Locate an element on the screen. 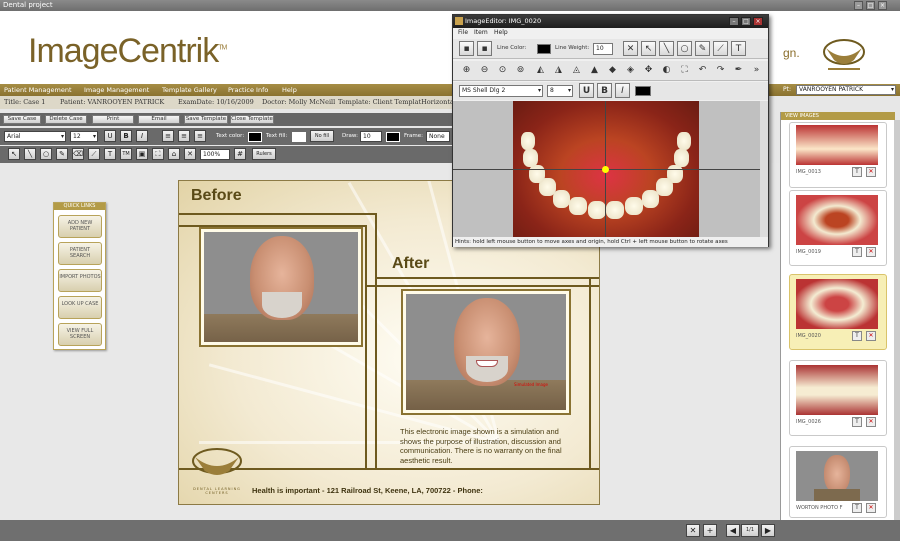  editor-close-button: × is located at coordinates (758, 21).